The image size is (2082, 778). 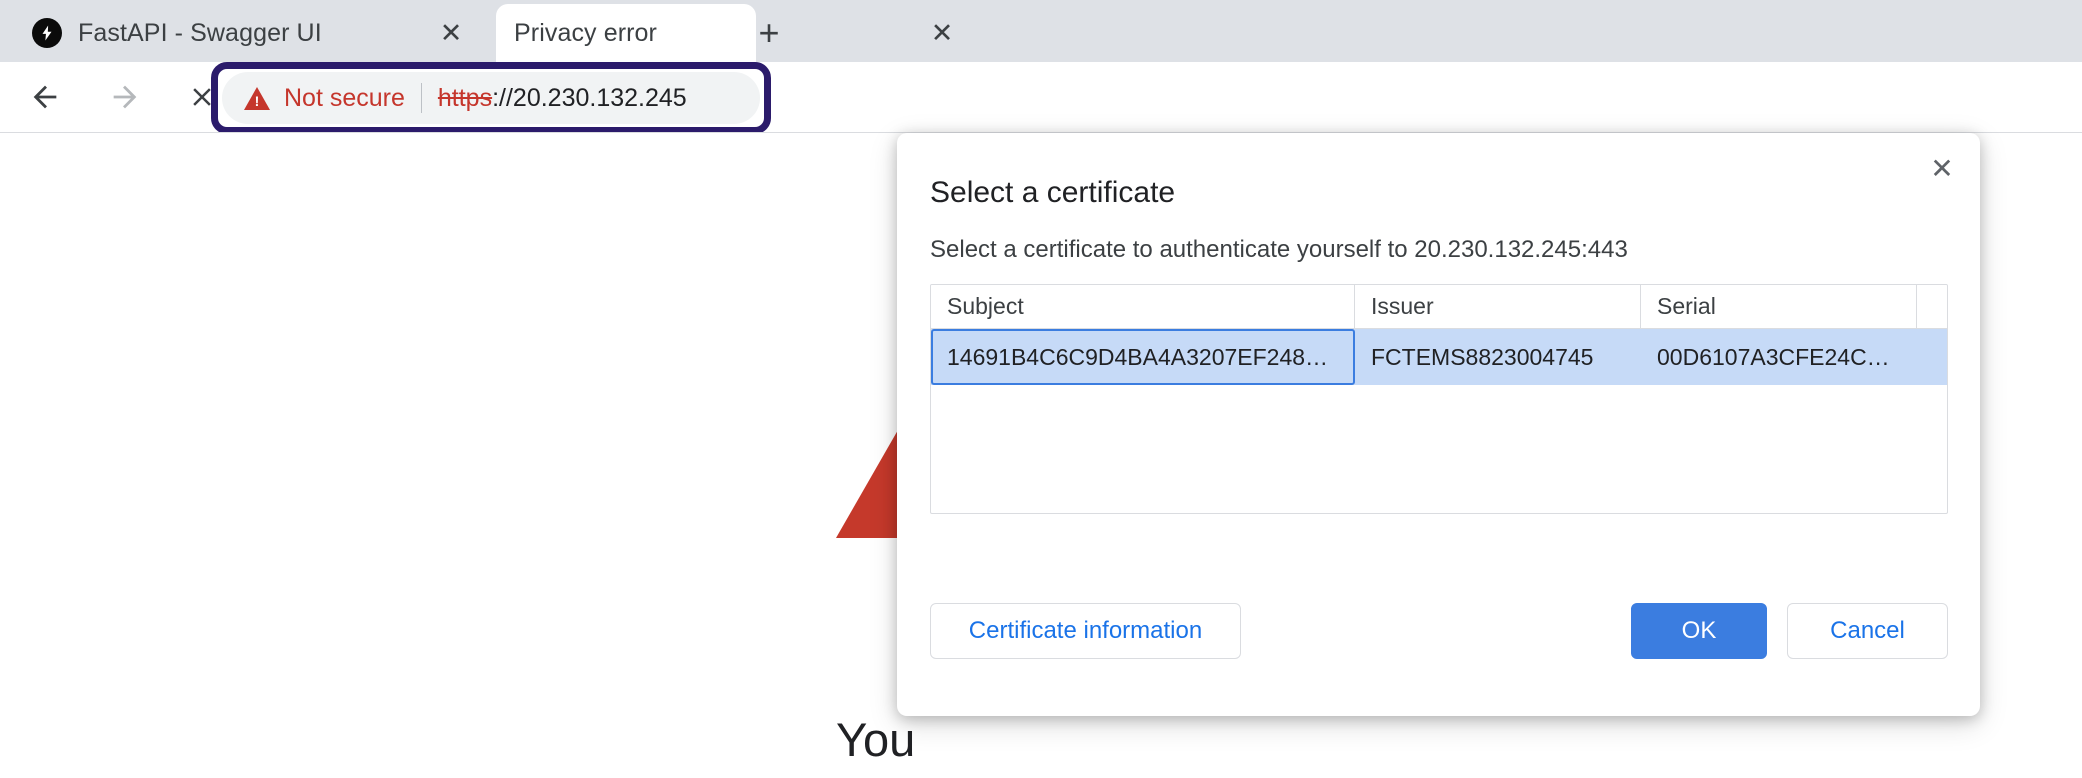 I want to click on certificate-information-button: Certificate information, so click(x=1085, y=631).